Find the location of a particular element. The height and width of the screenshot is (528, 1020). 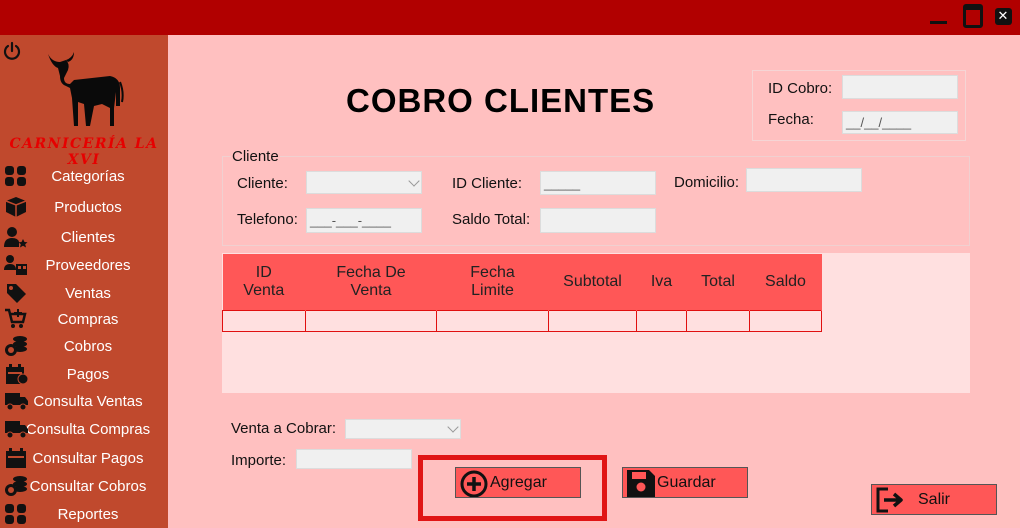

add-circle-icon is located at coordinates (474, 483).